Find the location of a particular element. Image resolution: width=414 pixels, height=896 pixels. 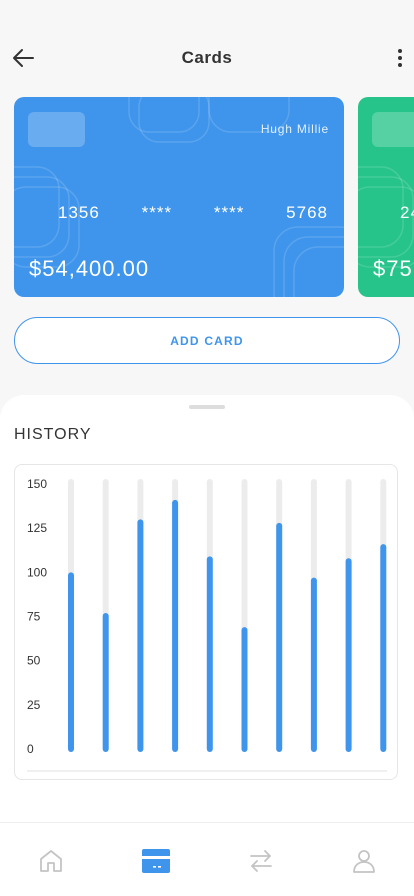

card-holder-name: Hugh Millie is located at coordinates (294, 129).